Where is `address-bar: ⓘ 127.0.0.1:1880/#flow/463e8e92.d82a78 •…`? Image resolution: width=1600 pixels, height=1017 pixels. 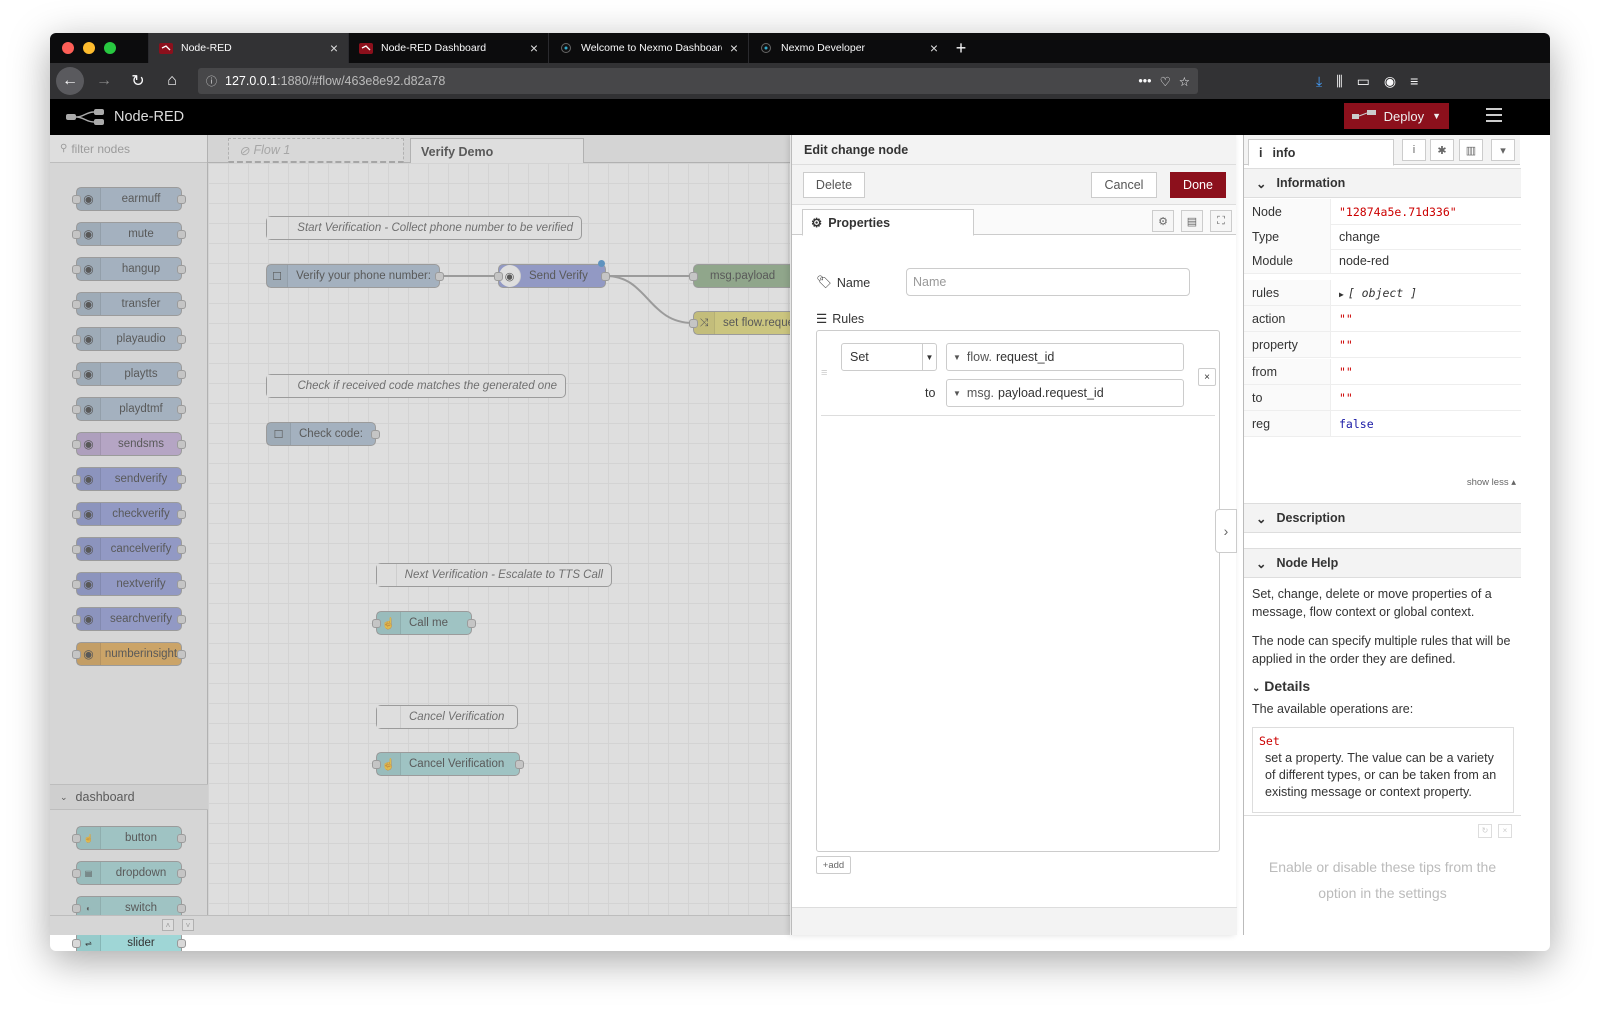
address-bar: ⓘ 127.0.0.1:1880/#flow/463e8e92.d82a78 •… is located at coordinates (698, 81).